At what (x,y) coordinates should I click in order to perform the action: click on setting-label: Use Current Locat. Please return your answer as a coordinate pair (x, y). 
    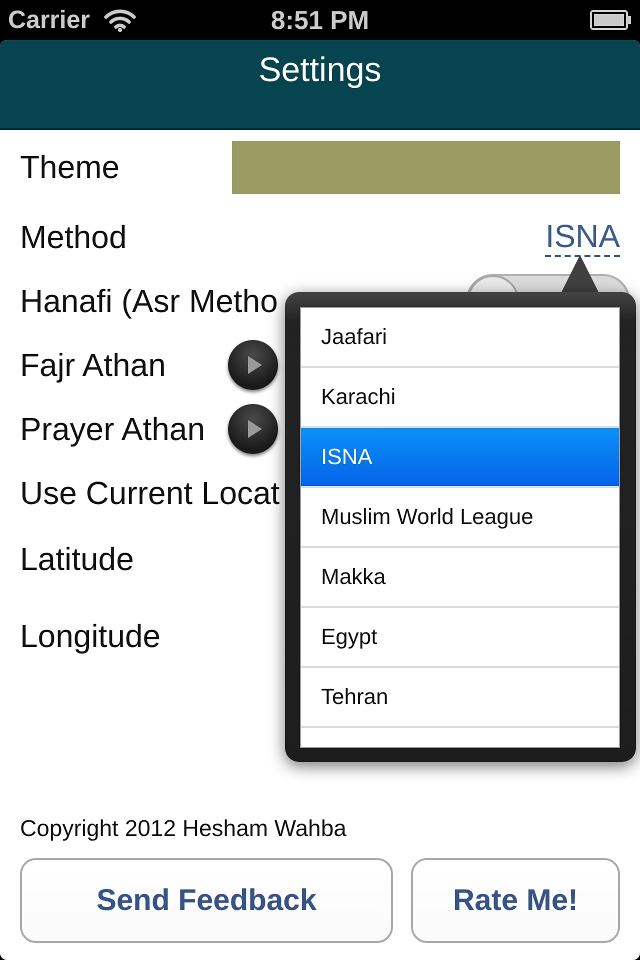
    Looking at the image, I should click on (150, 493).